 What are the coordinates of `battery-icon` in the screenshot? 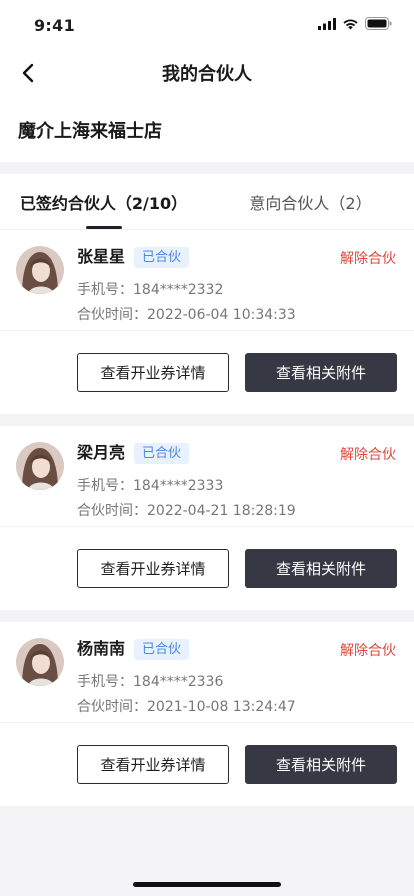 It's located at (378, 23).